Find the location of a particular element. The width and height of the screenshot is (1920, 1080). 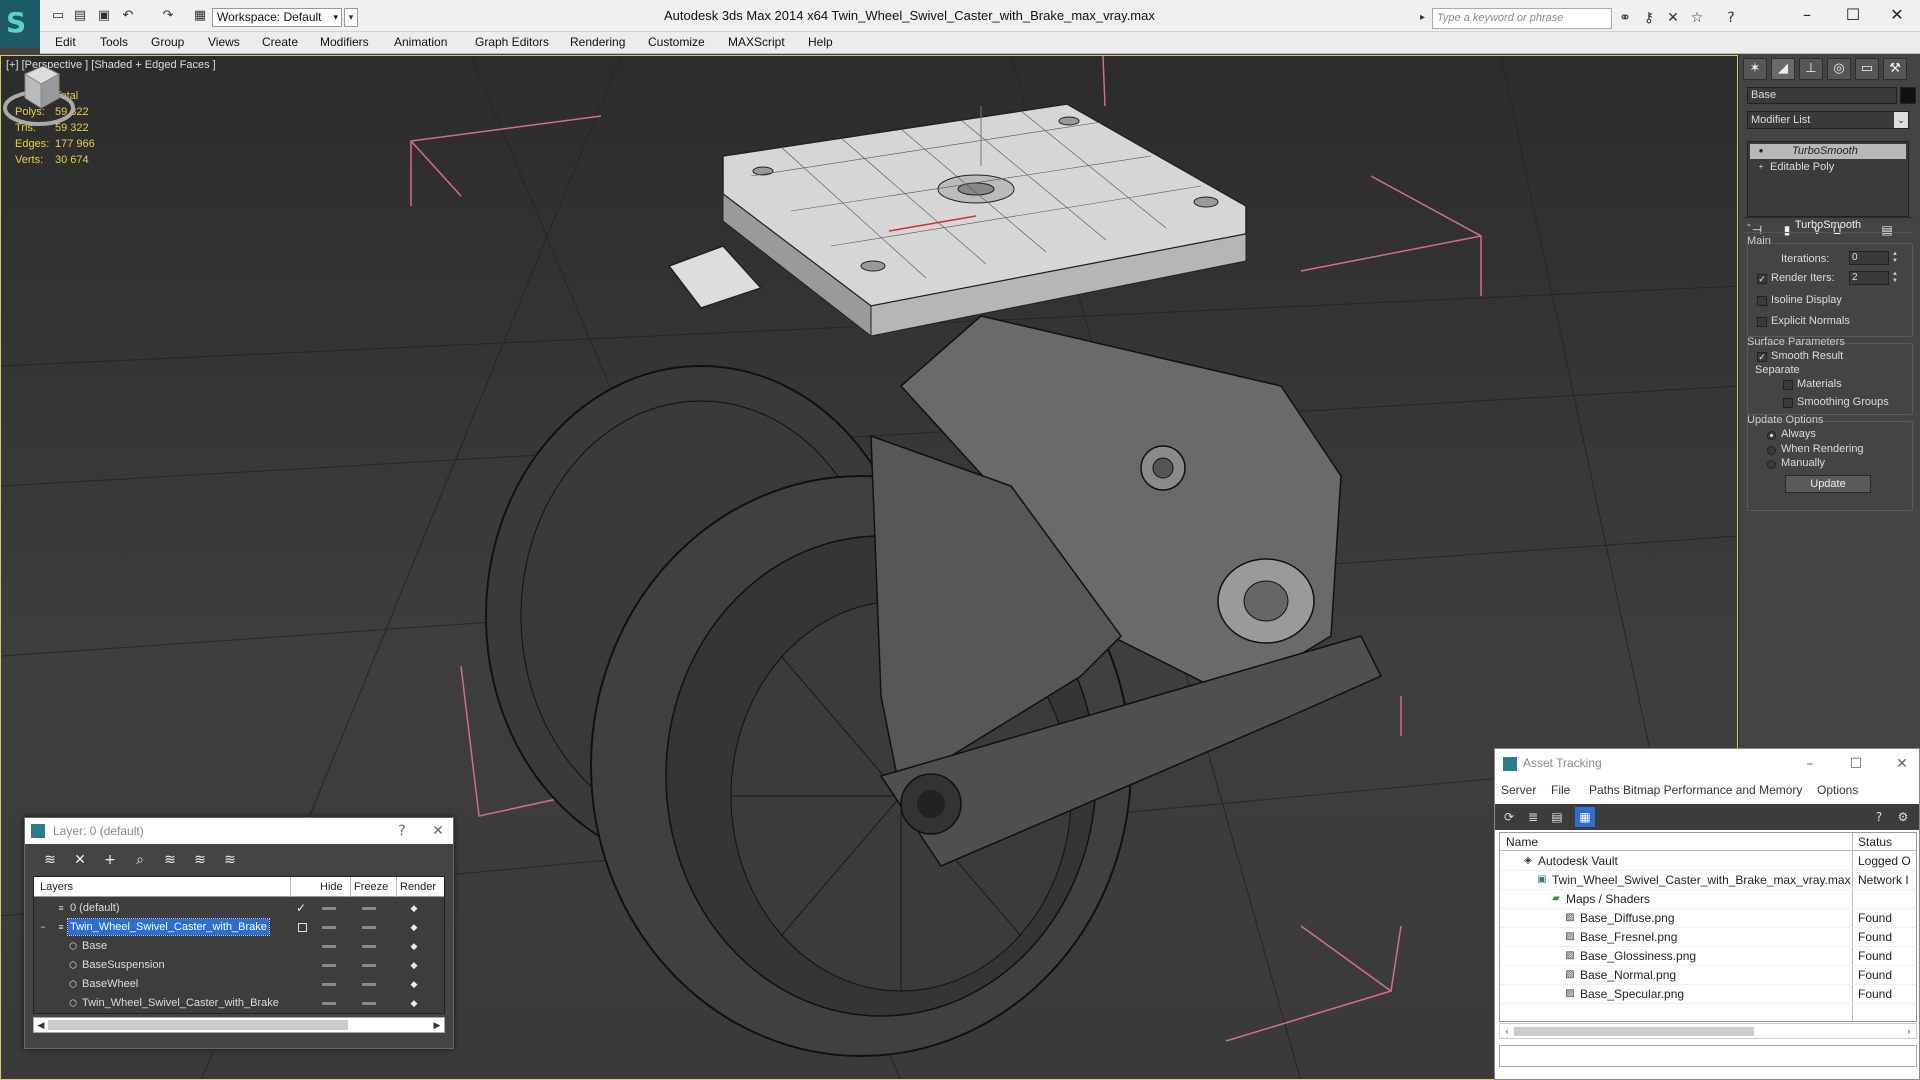

hierarchy-tab-icon: ⊥ is located at coordinates (1811, 69).